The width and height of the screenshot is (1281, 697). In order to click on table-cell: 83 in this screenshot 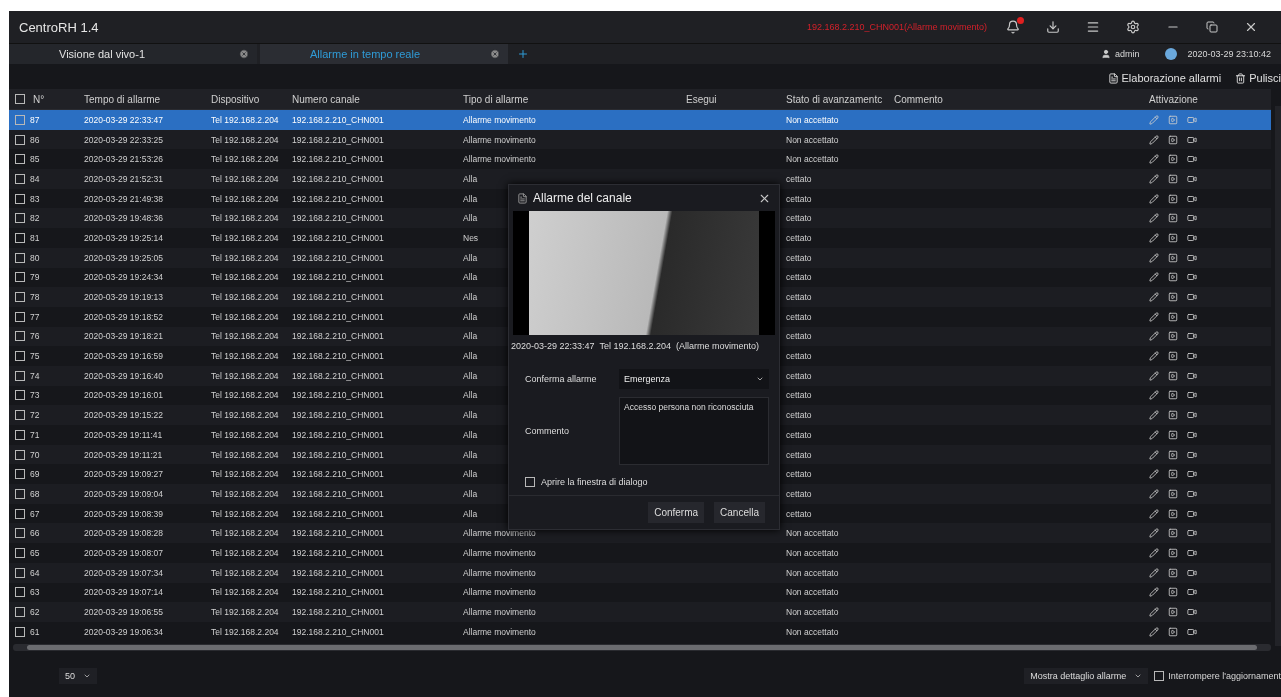, I will do `click(35, 198)`.